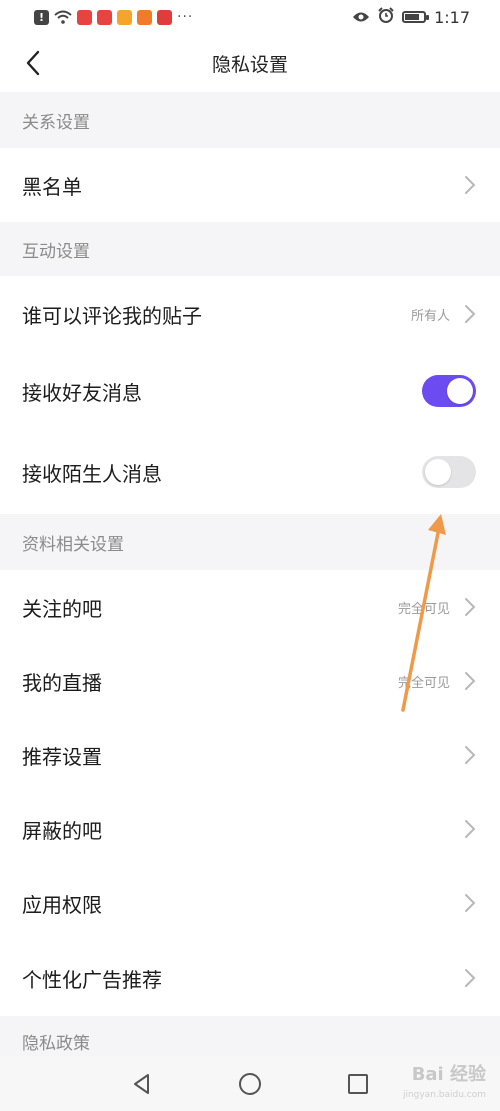  What do you see at coordinates (250, 681) in the screenshot?
I see `my-live-row: 我的直播 完全可见` at bounding box center [250, 681].